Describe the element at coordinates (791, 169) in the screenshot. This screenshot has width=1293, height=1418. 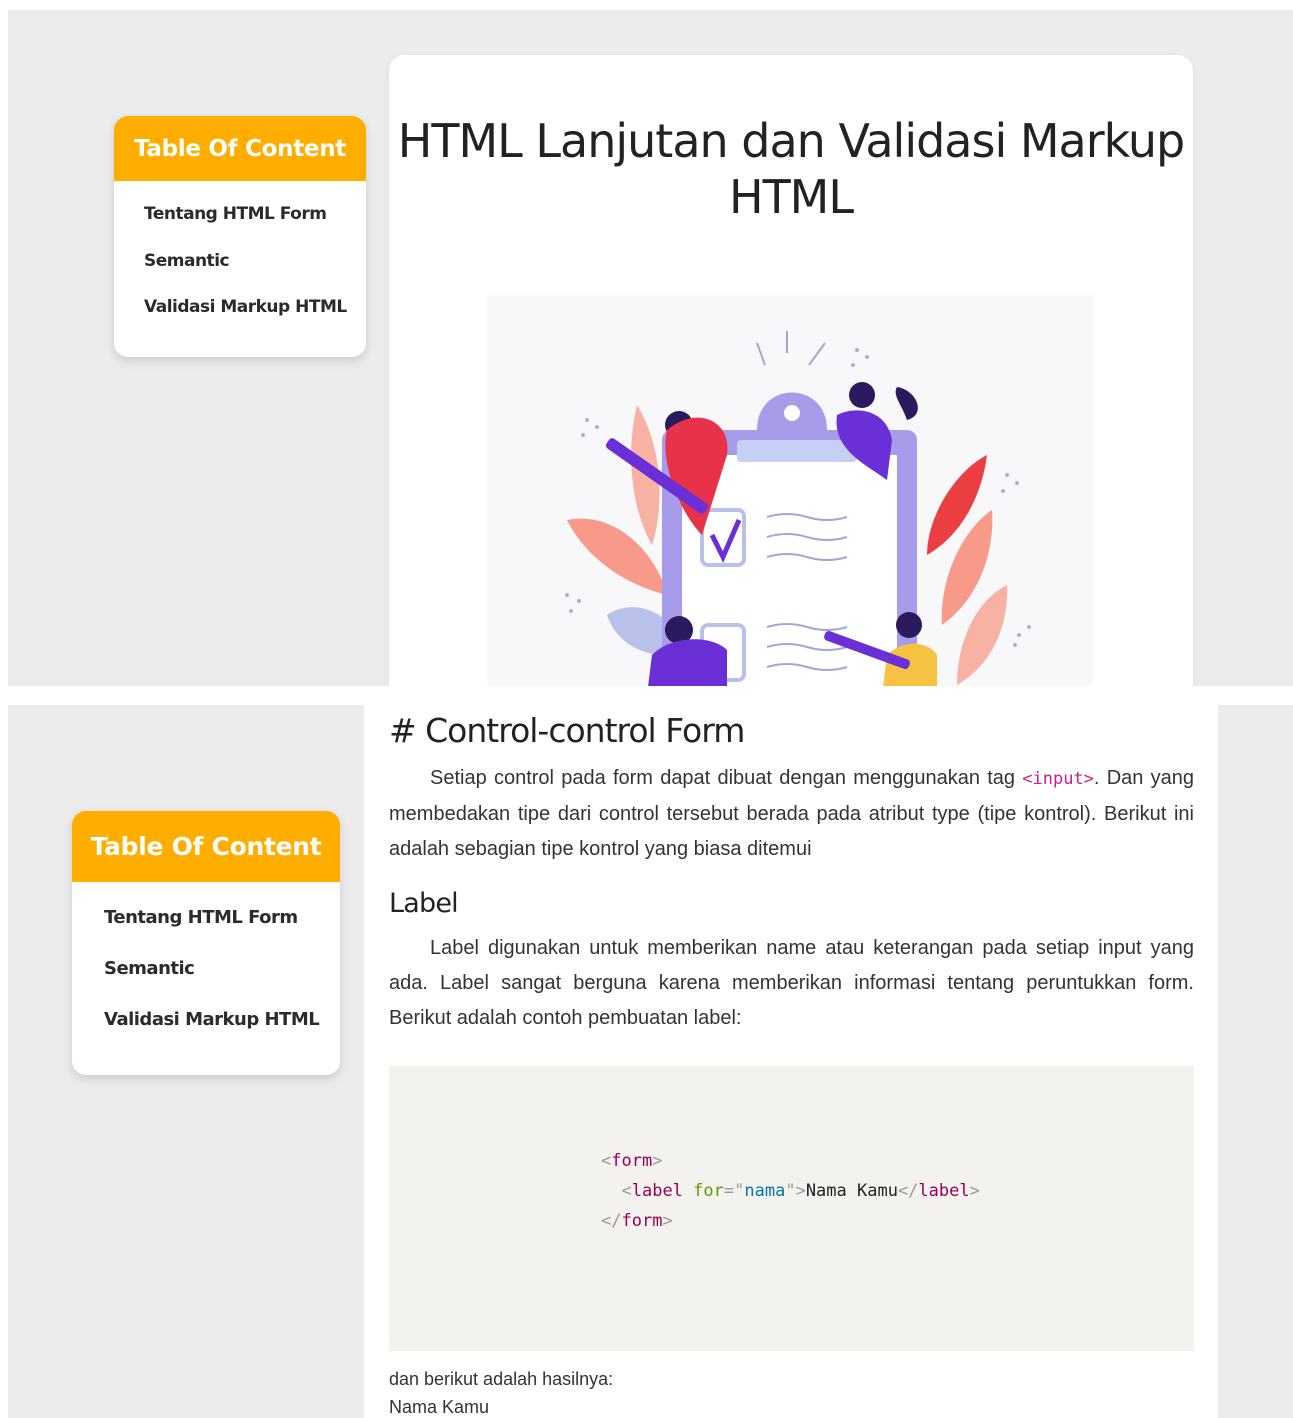
I see `page-title: HTML Lanjutan dan Validasi Markup HTML` at that location.